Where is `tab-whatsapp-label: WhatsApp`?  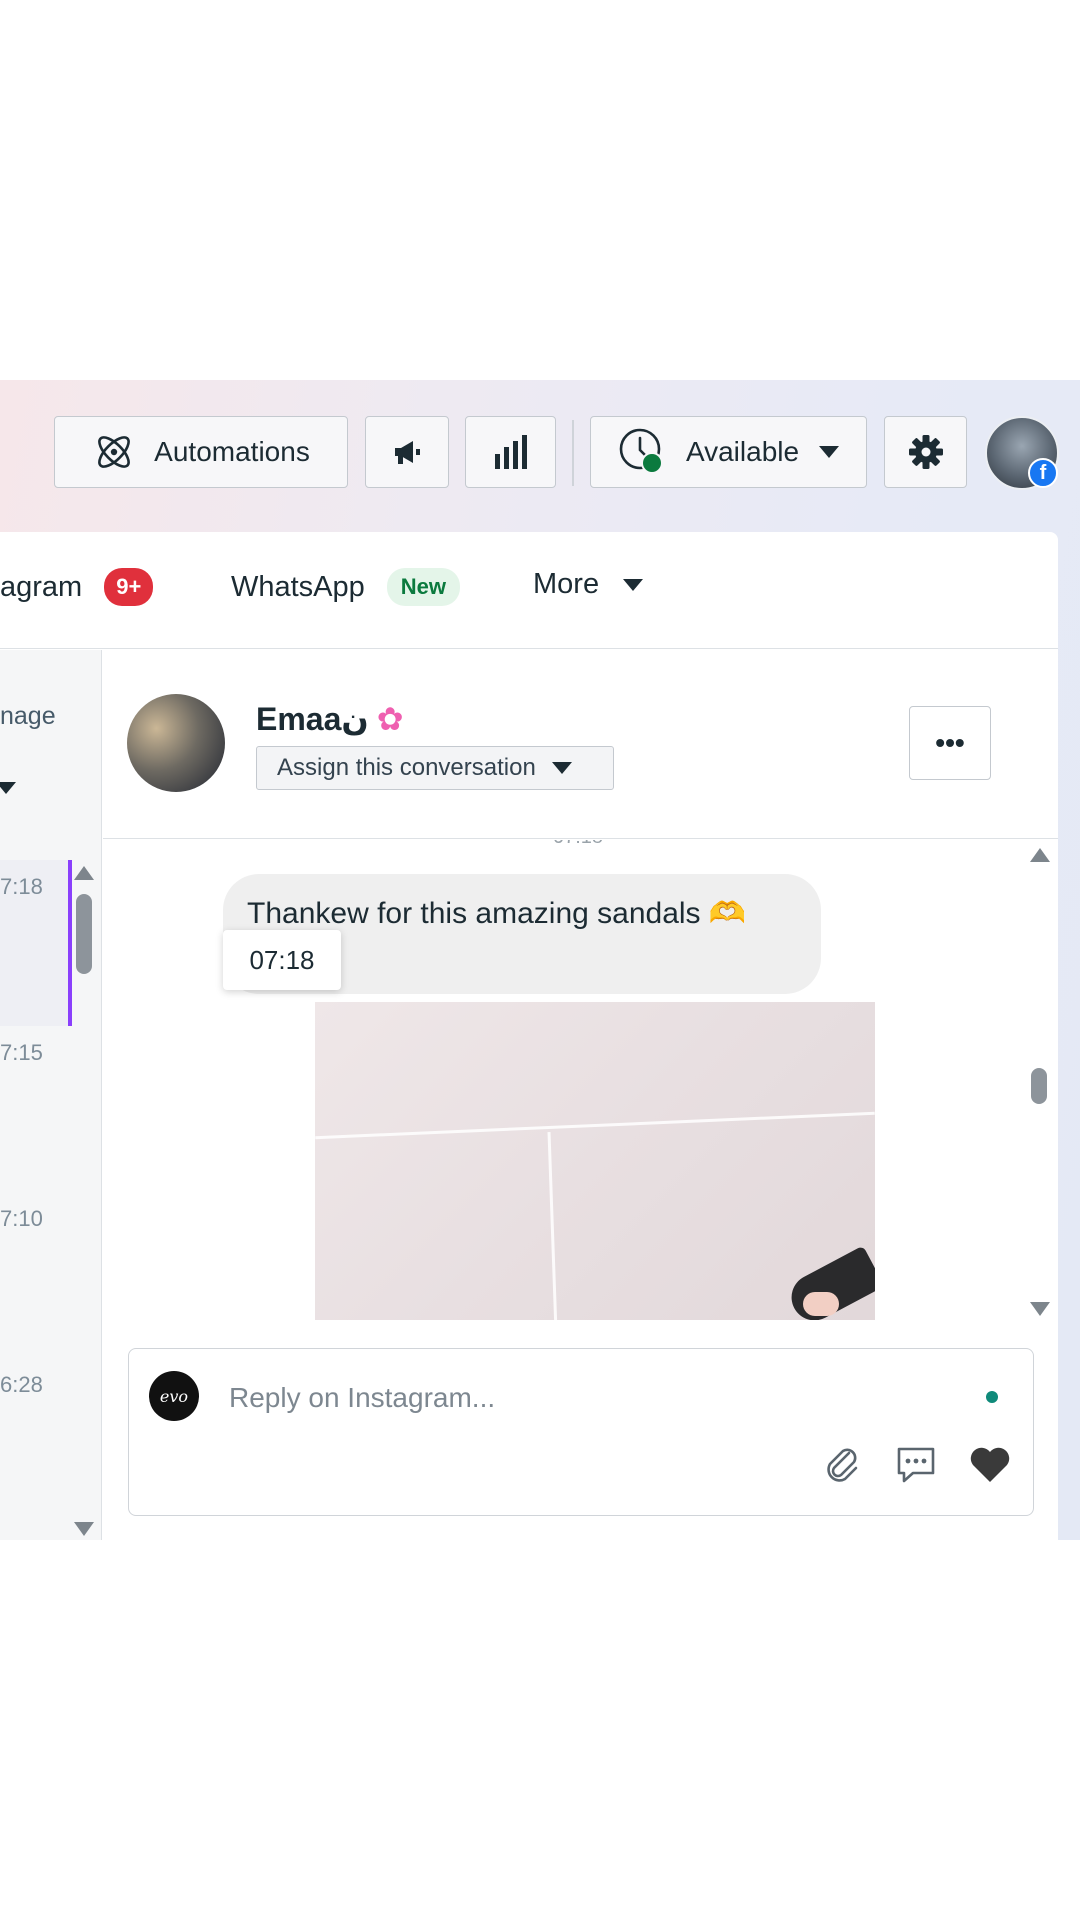 tab-whatsapp-label: WhatsApp is located at coordinates (298, 586).